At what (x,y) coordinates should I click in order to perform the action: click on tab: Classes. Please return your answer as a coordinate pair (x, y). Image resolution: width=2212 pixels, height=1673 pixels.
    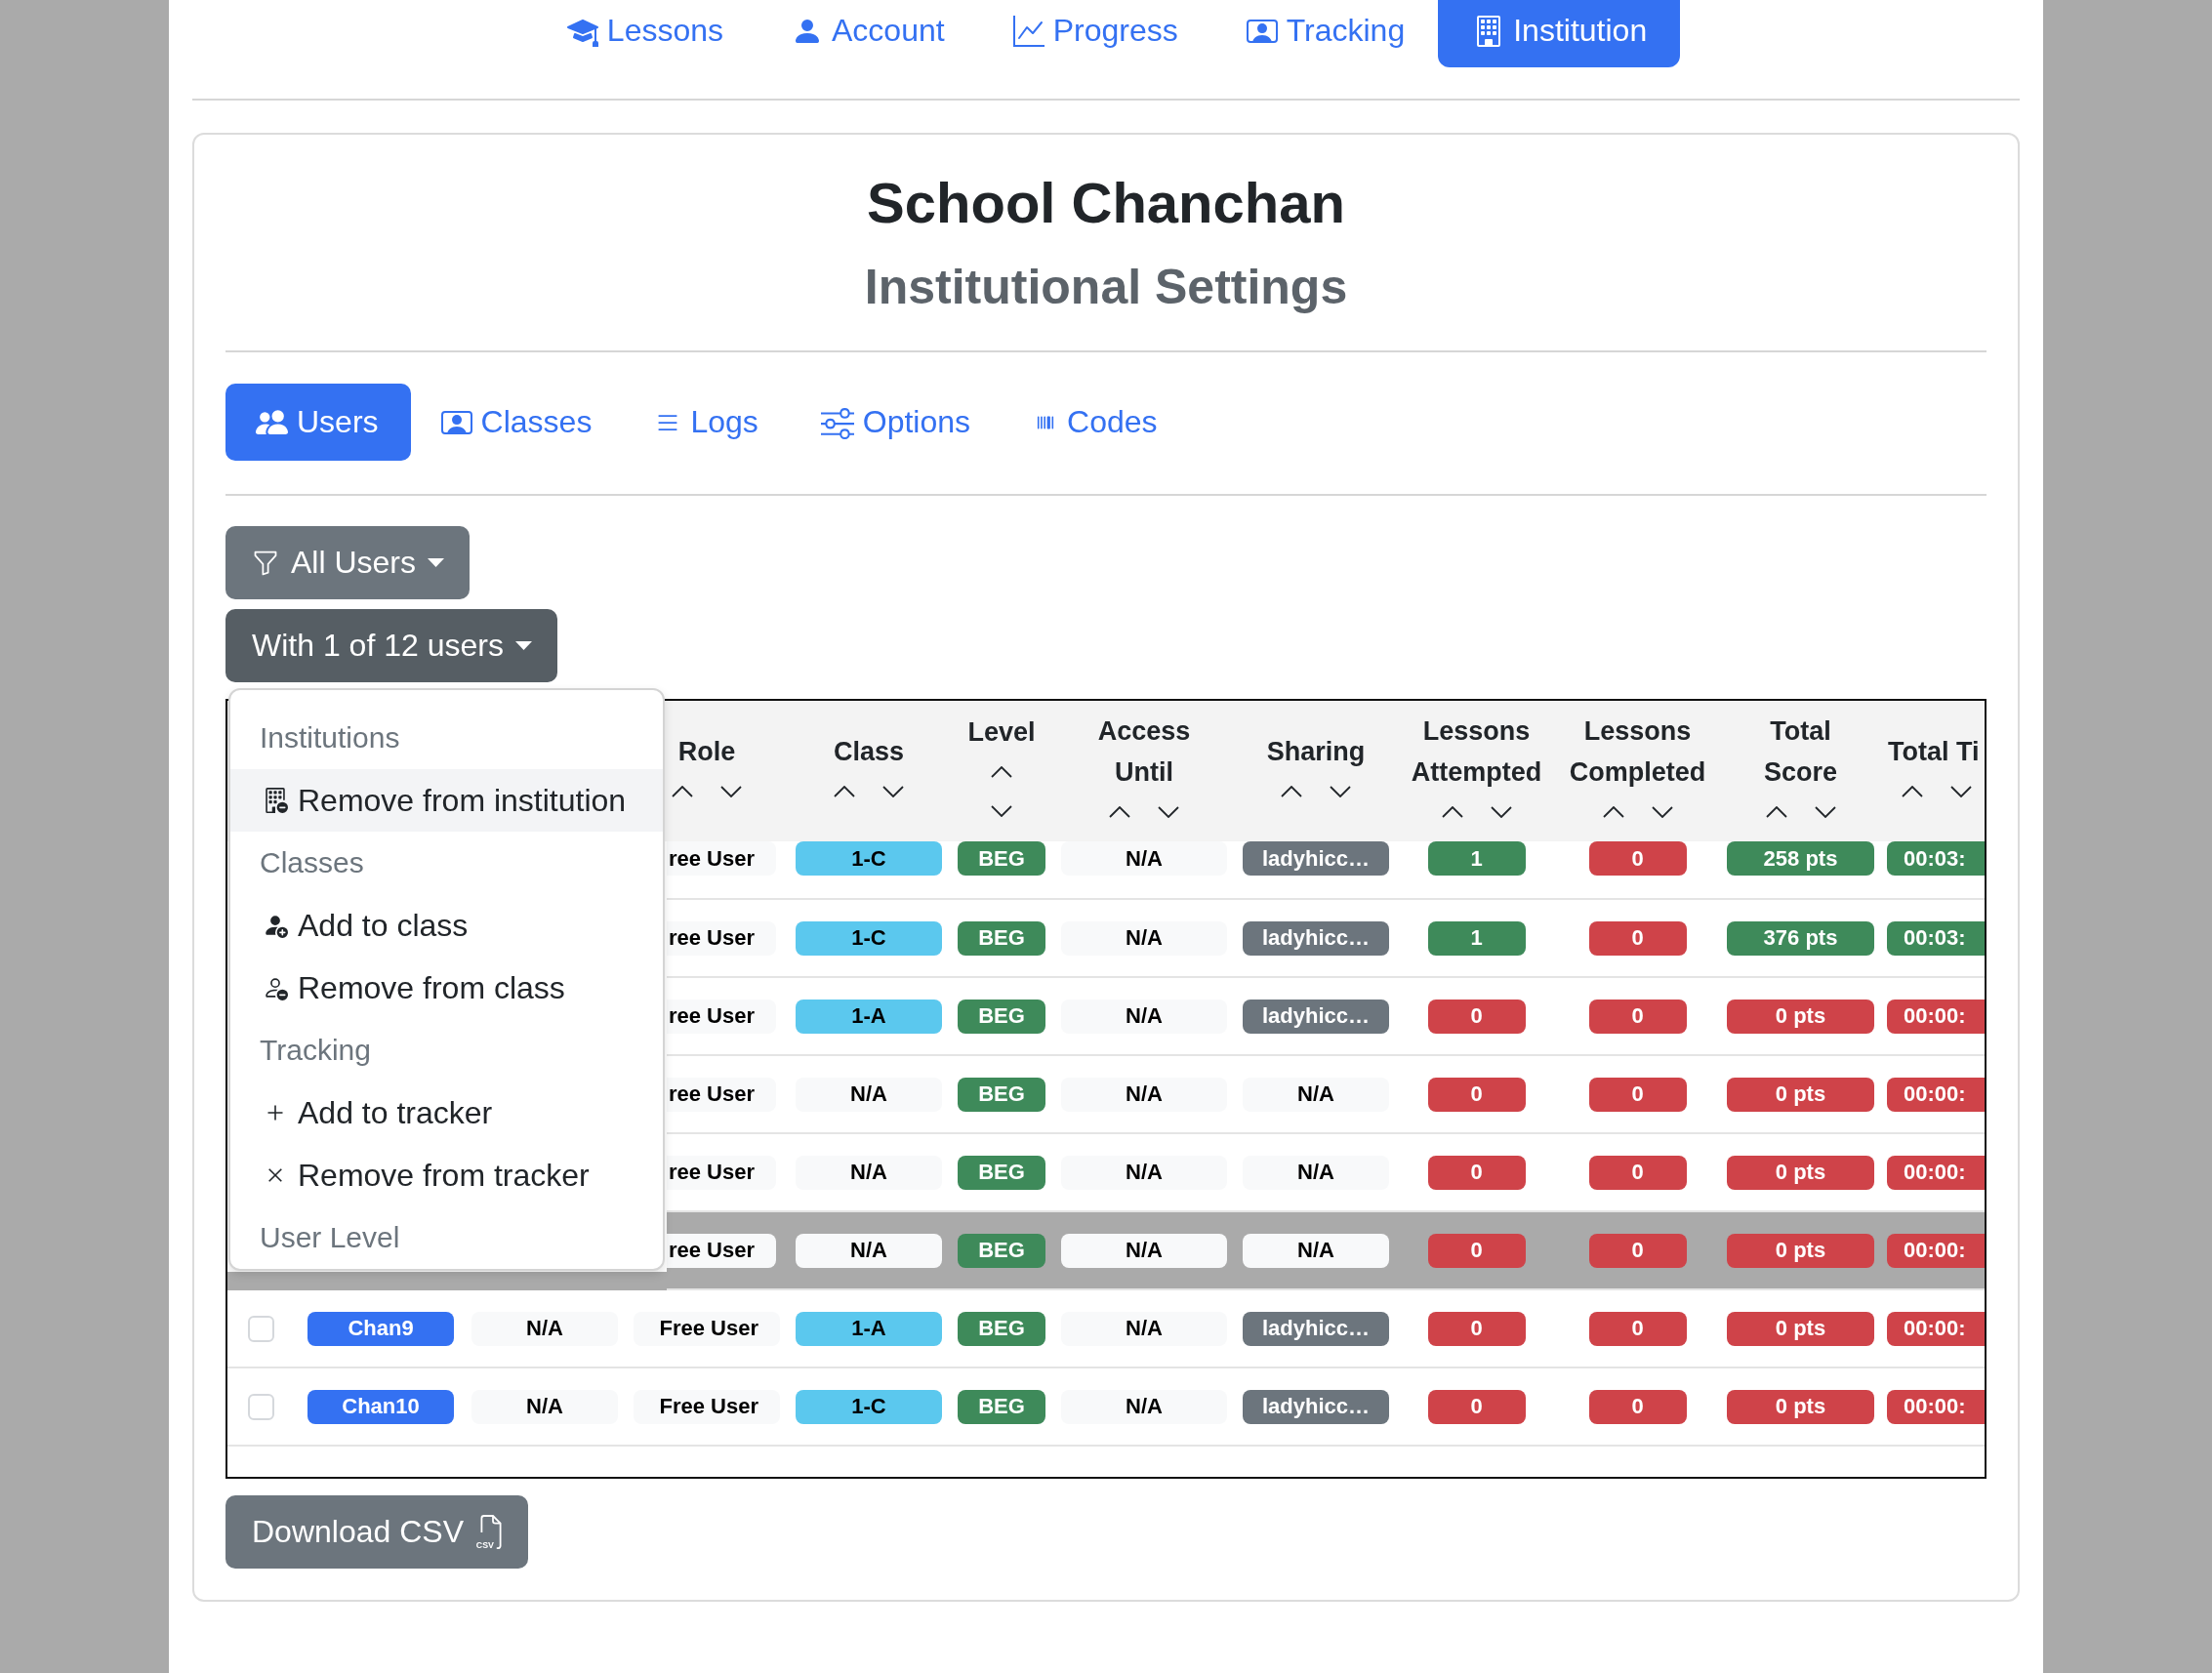
    Looking at the image, I should click on (517, 422).